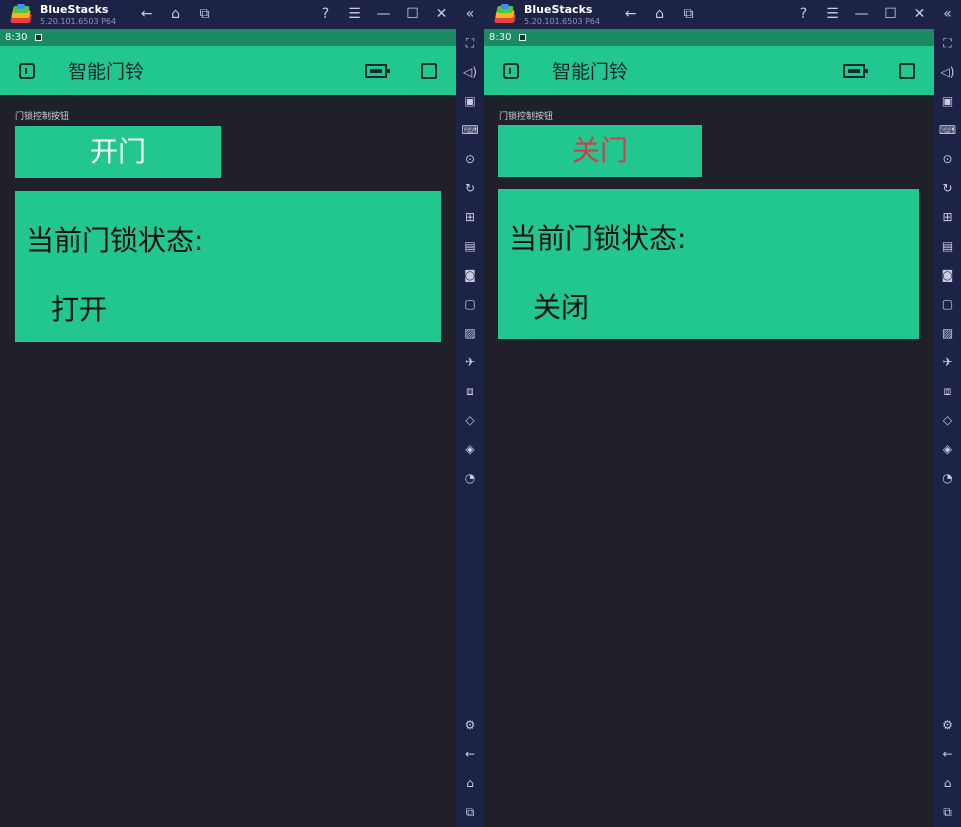 This screenshot has width=961, height=827. Describe the element at coordinates (562, 21) in the screenshot. I see `app-version: 5.20.101.6503 P64` at that location.